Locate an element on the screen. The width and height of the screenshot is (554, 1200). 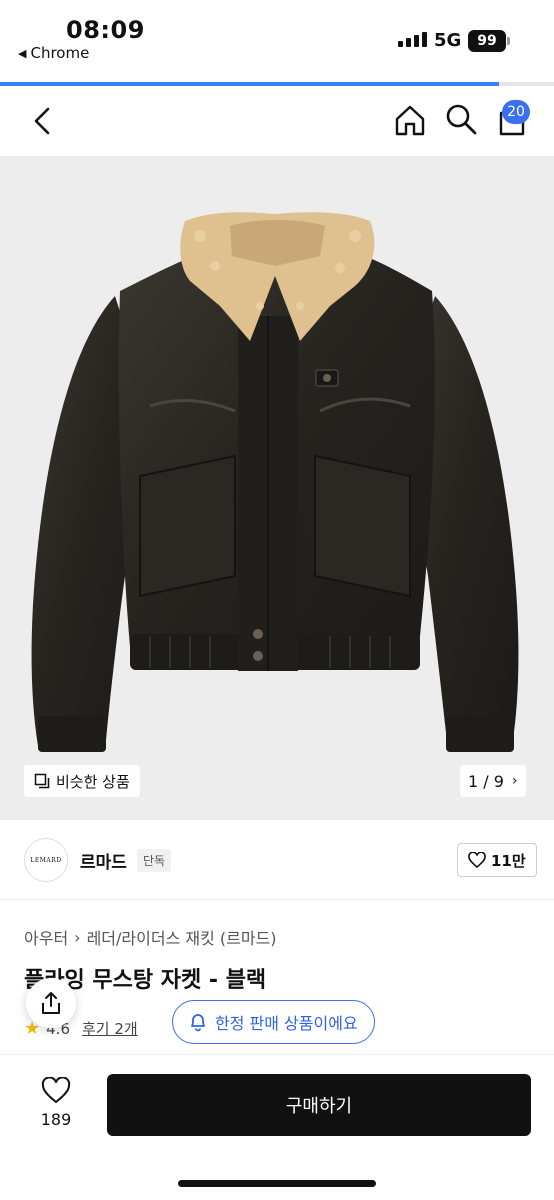
home-icon is located at coordinates (410, 120).